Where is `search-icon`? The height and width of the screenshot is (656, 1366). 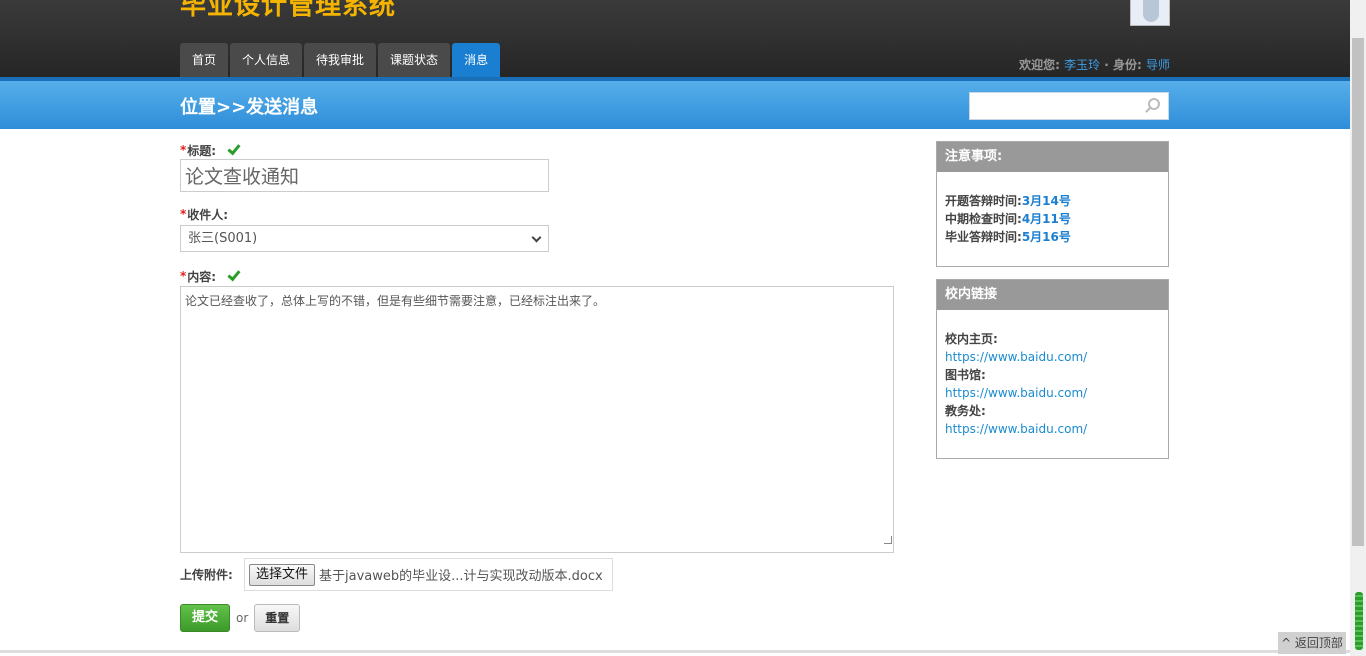
search-icon is located at coordinates (1154, 104).